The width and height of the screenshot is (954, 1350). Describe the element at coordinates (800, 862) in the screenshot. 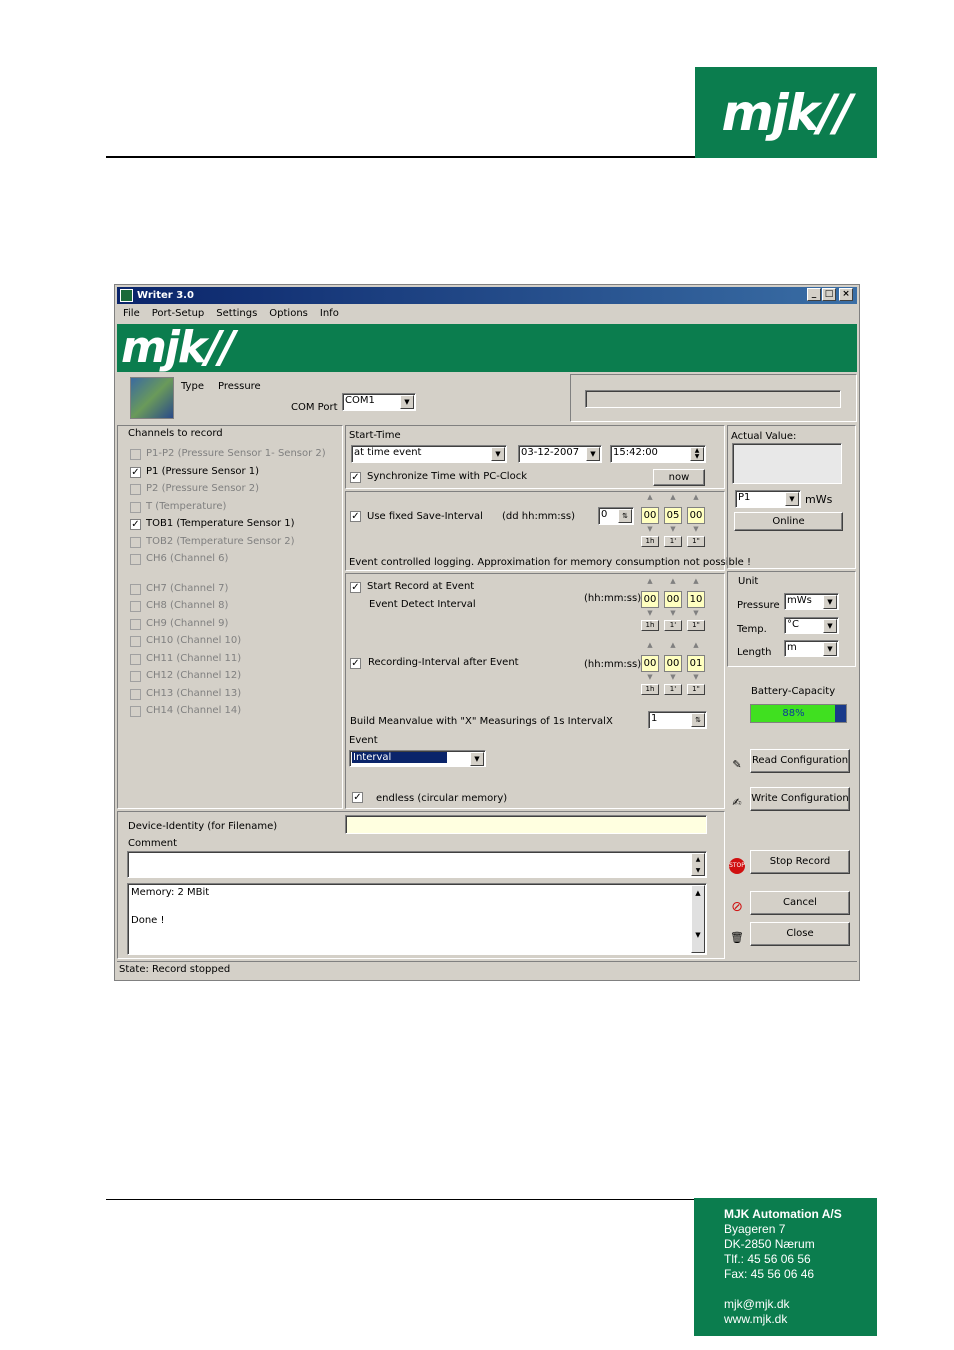

I see `stop-record-button: Stop Record` at that location.